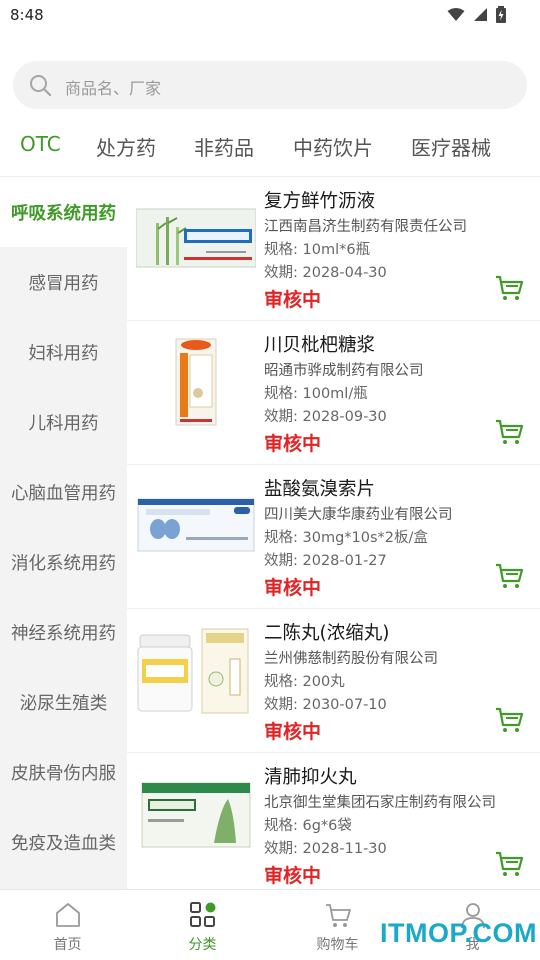 This screenshot has height=960, width=540. Describe the element at coordinates (203, 914) in the screenshot. I see `category-grid-icon` at that location.